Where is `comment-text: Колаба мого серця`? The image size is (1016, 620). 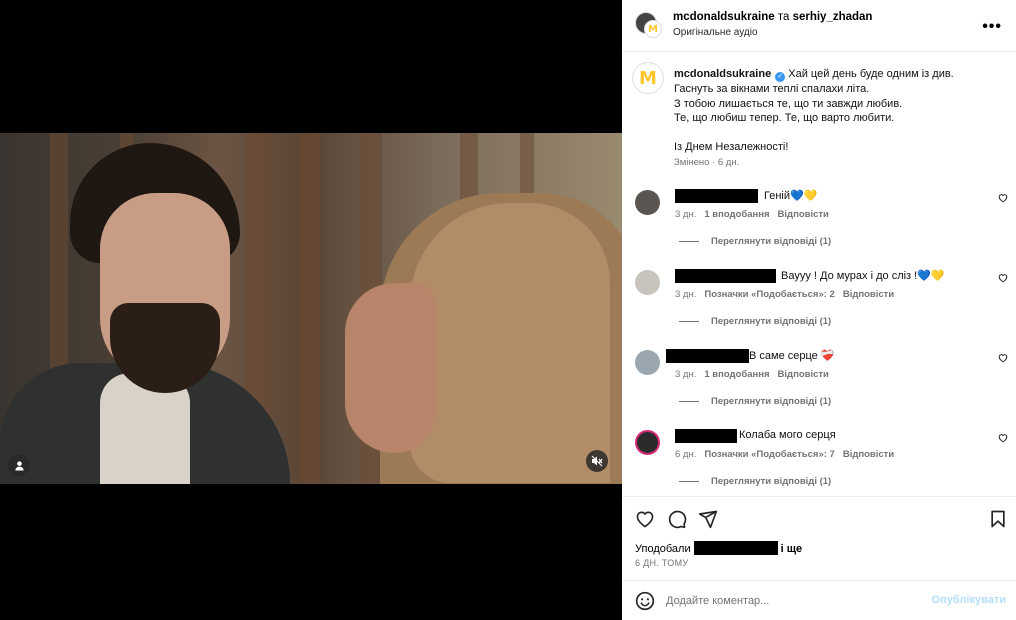 comment-text: Колаба мого серця is located at coordinates (787, 435).